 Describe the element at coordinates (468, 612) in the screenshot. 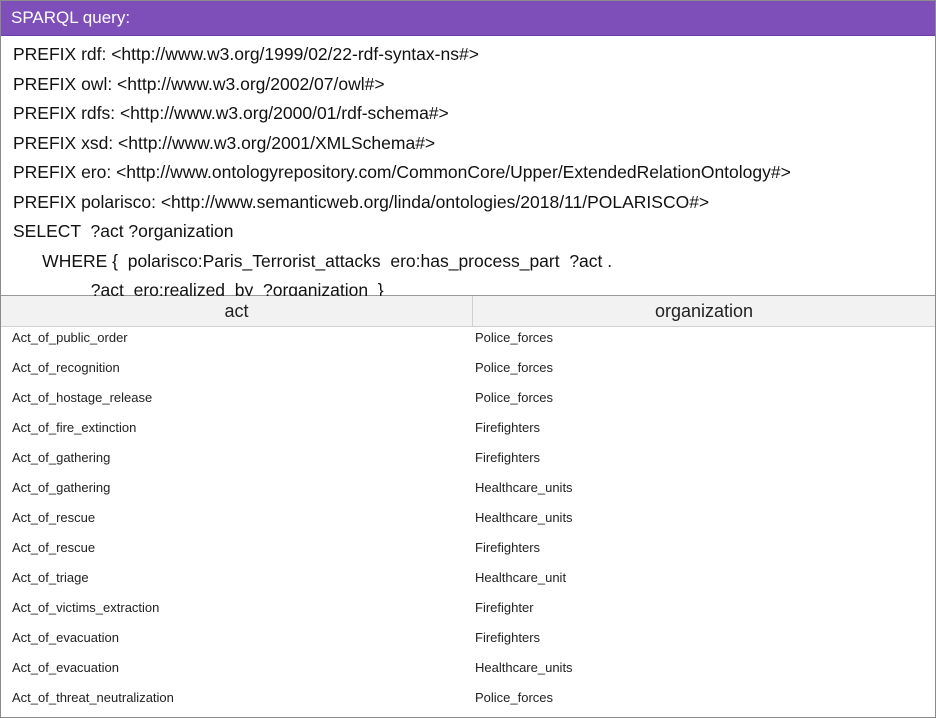

I see `table-row: Act_of_victims_extraction Firefighter` at that location.